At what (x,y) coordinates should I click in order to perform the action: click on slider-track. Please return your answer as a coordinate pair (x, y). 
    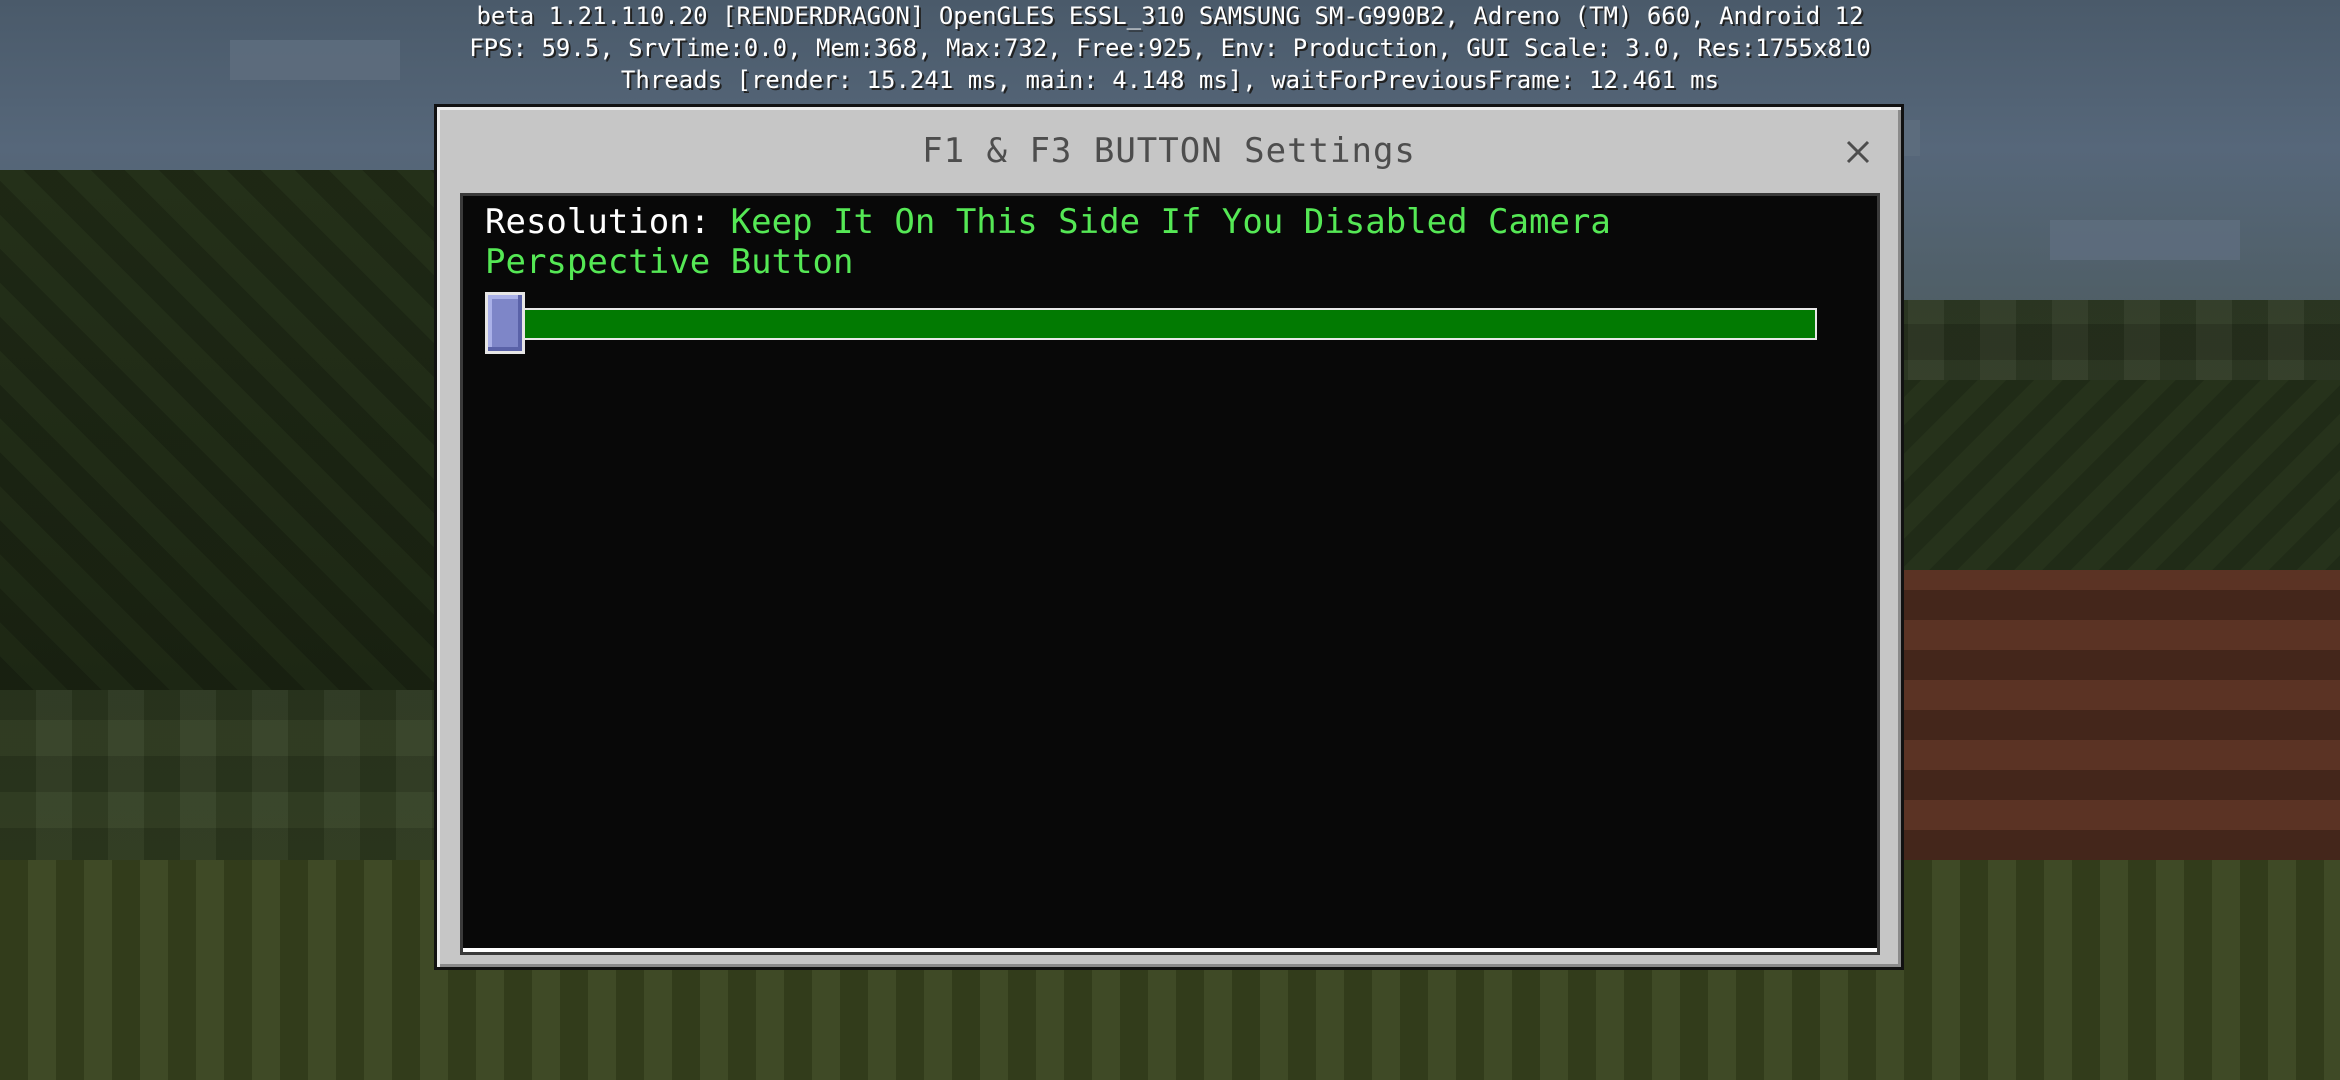
    Looking at the image, I should click on (1151, 324).